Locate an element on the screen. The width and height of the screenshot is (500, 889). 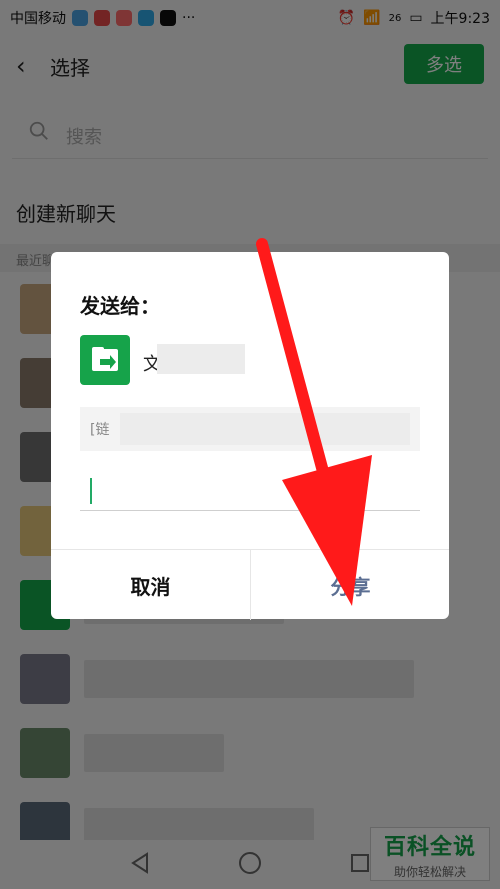
message-input is located at coordinates (250, 492).